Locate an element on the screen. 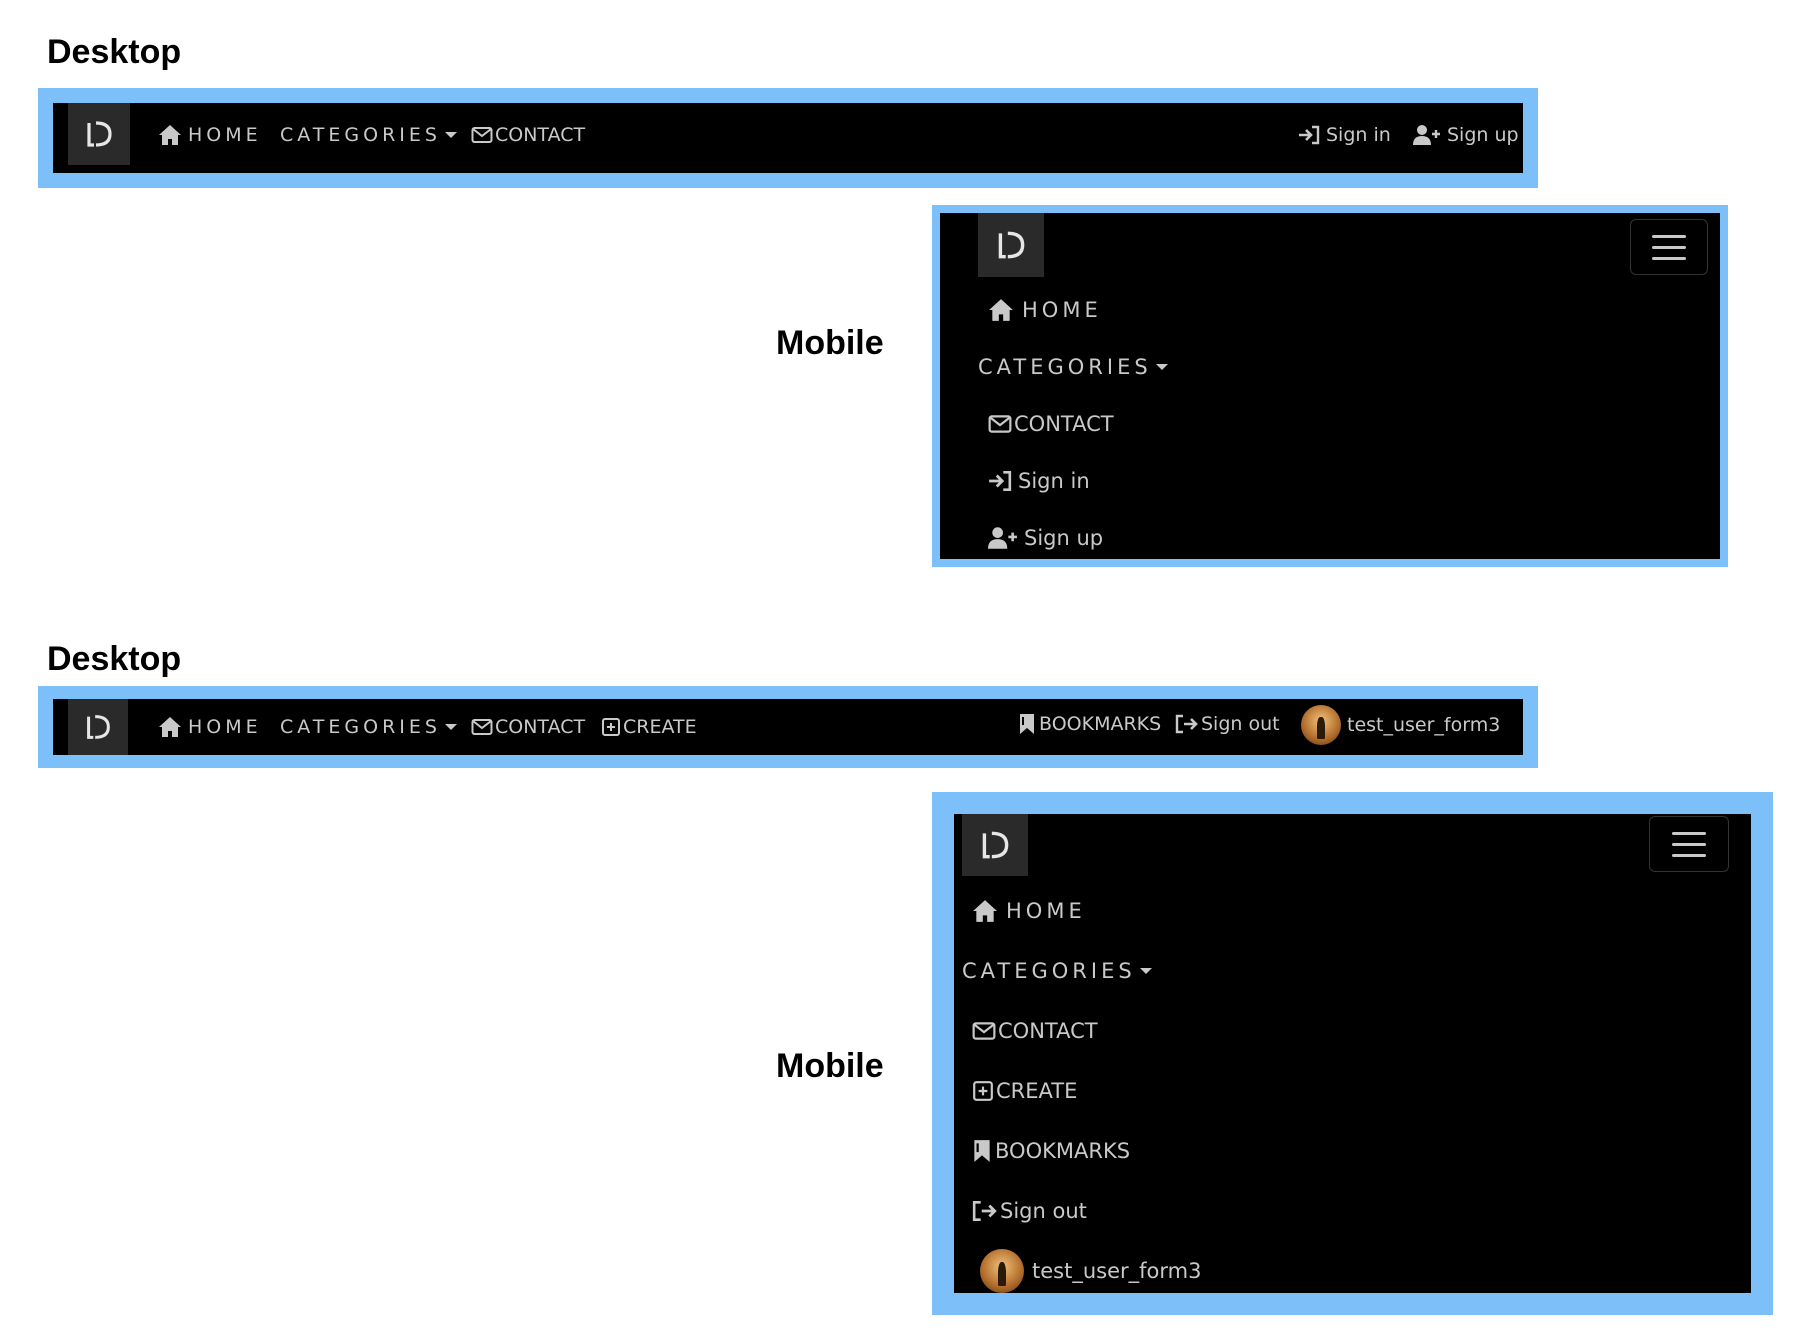 This screenshot has width=1796, height=1332. mobile-guest-frame: HOME CATEGORIES CONTACT Sign in Sign up is located at coordinates (1330, 386).